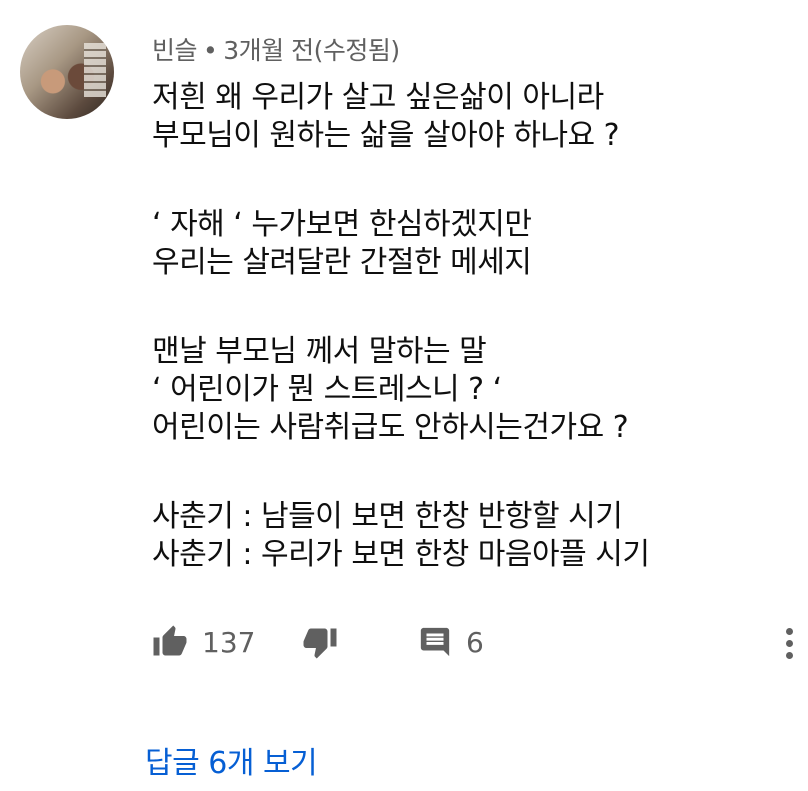  What do you see at coordinates (401, 554) in the screenshot?
I see `comment-line: 사춘기 : 우리가 보면 한창 마음아플 시기` at bounding box center [401, 554].